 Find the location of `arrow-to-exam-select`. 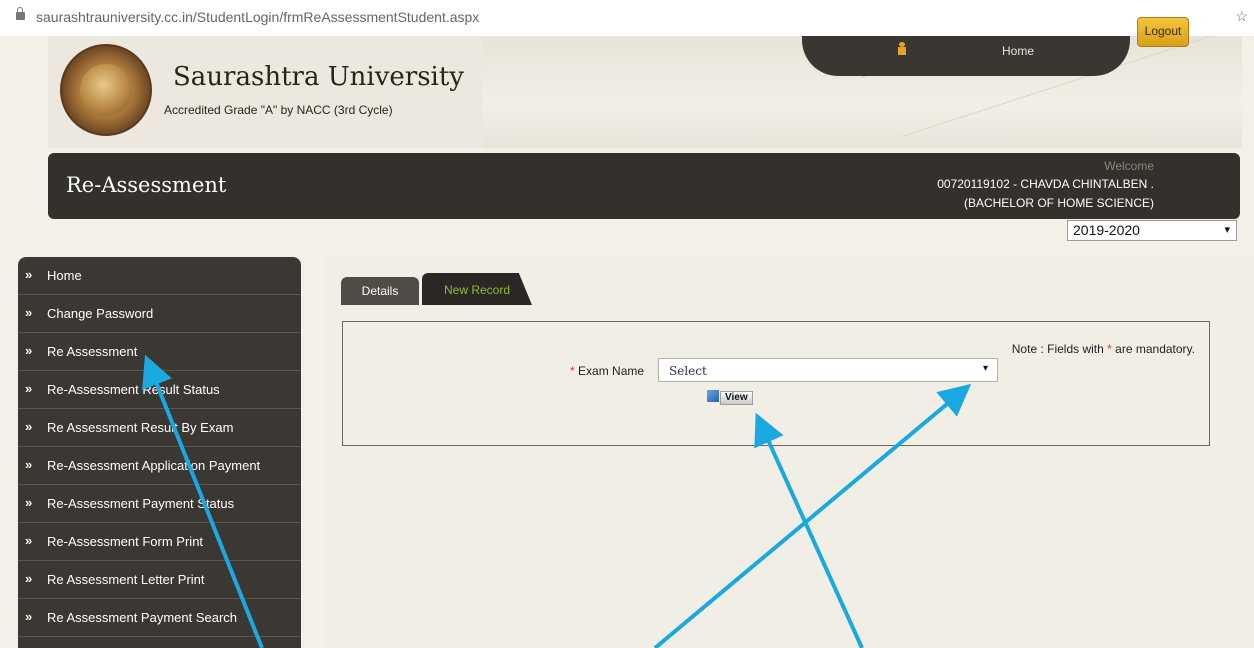

arrow-to-exam-select is located at coordinates (812, 515).